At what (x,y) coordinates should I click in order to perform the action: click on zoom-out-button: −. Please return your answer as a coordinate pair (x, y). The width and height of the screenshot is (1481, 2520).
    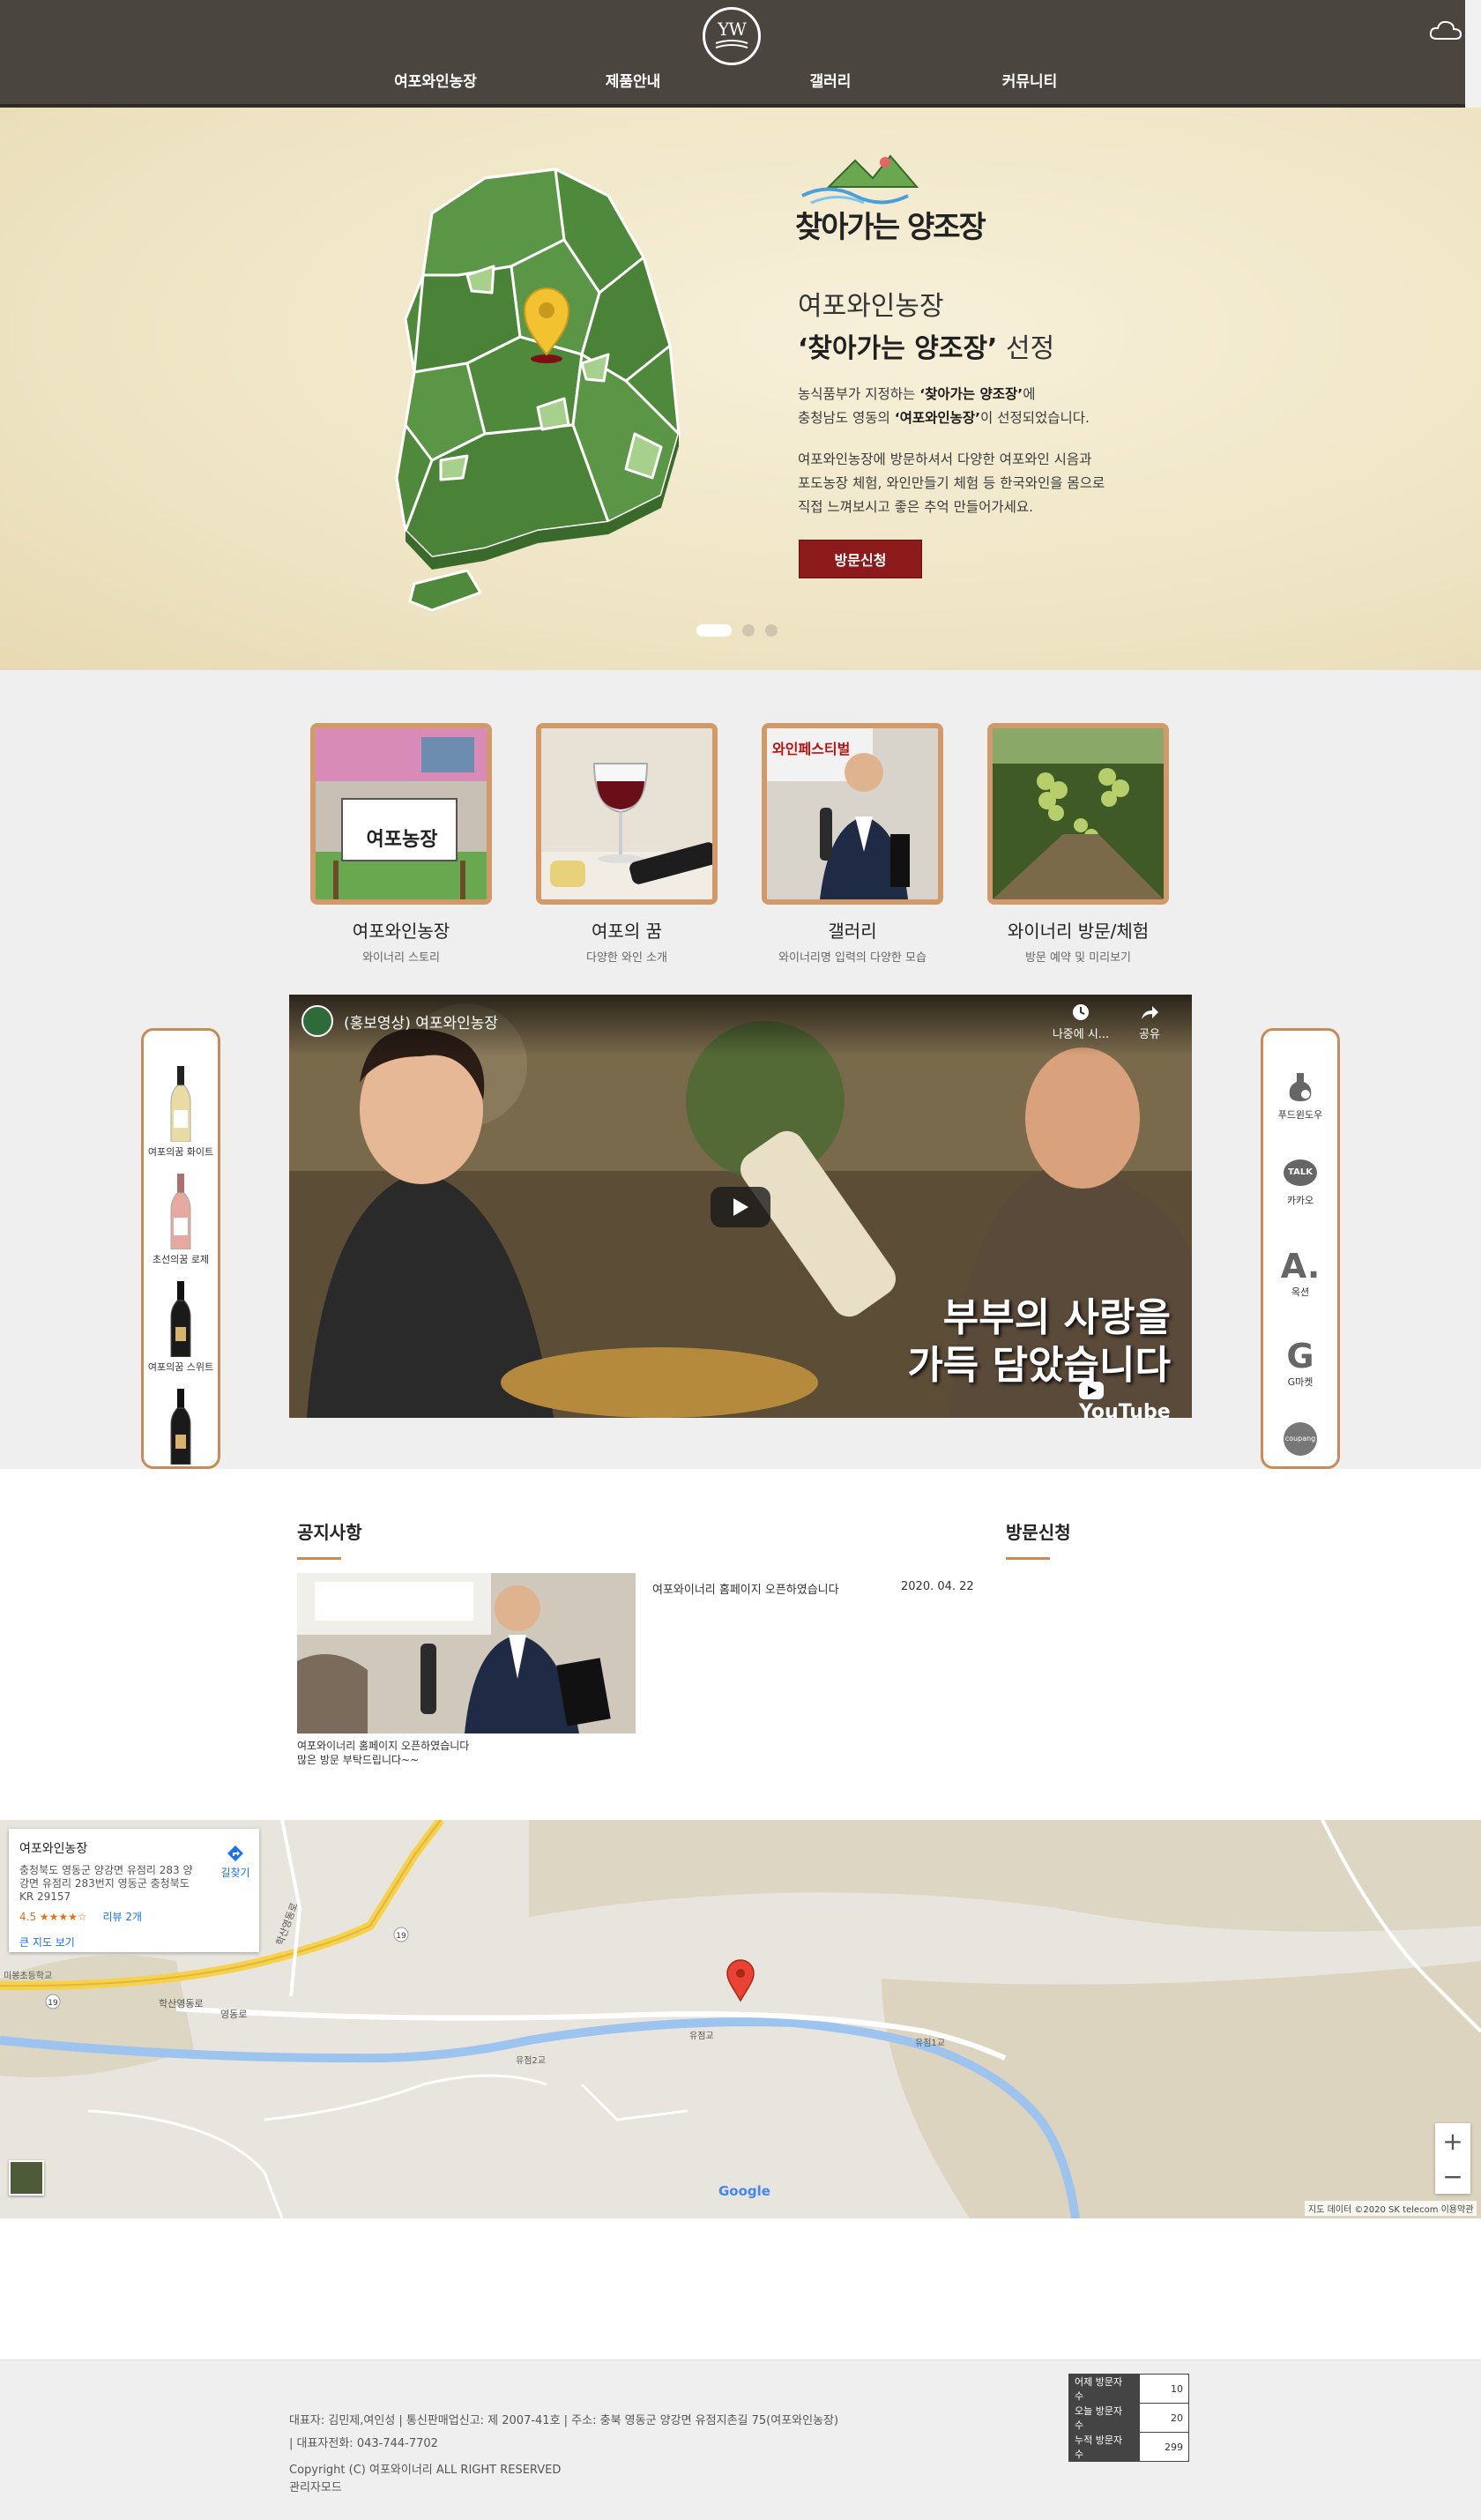
    Looking at the image, I should click on (1452, 2176).